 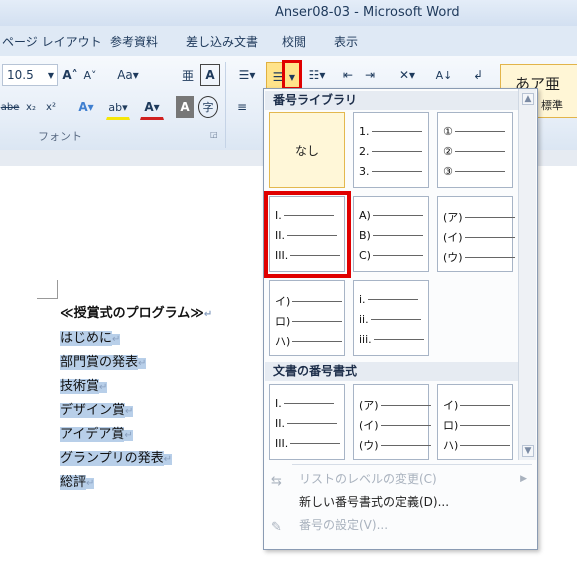 What do you see at coordinates (294, 41) in the screenshot?
I see `tab-review: 校閲` at bounding box center [294, 41].